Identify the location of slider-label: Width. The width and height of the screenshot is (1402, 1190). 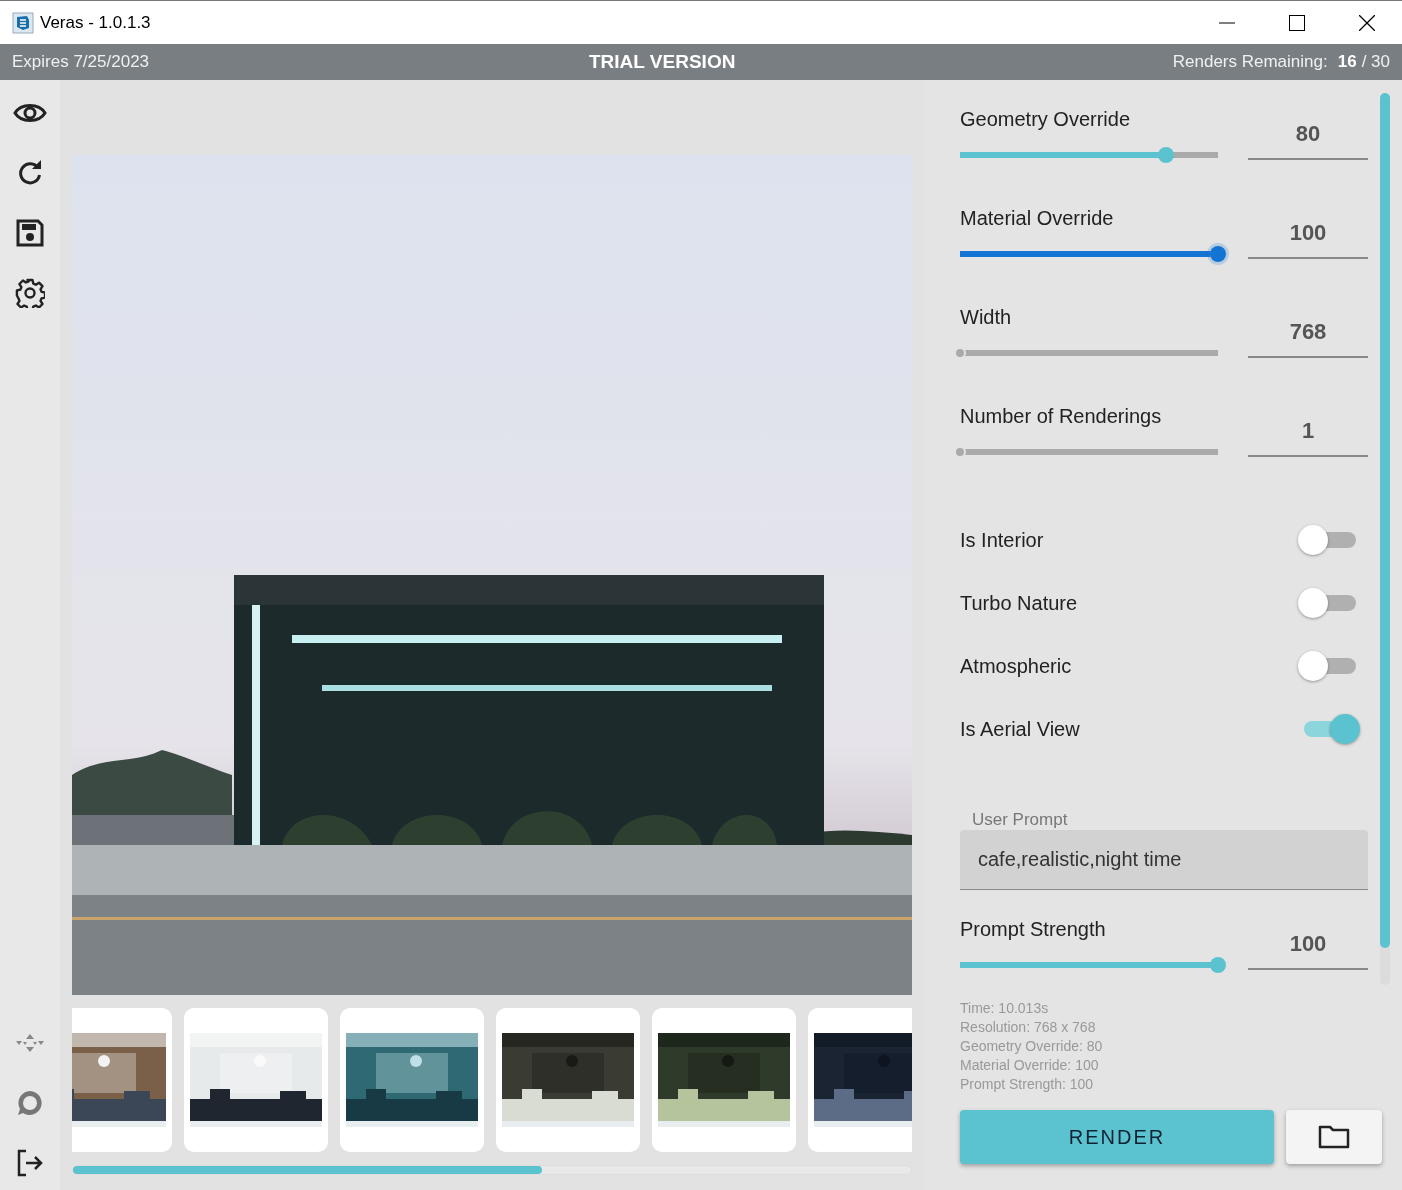
(986, 317).